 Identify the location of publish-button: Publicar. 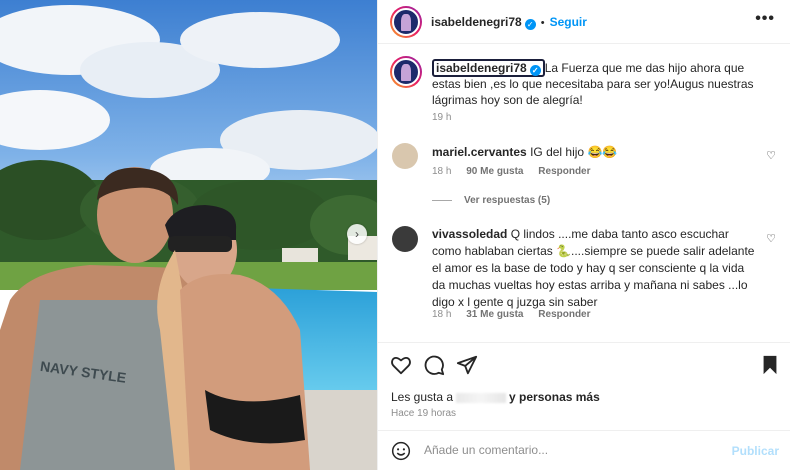
(755, 451).